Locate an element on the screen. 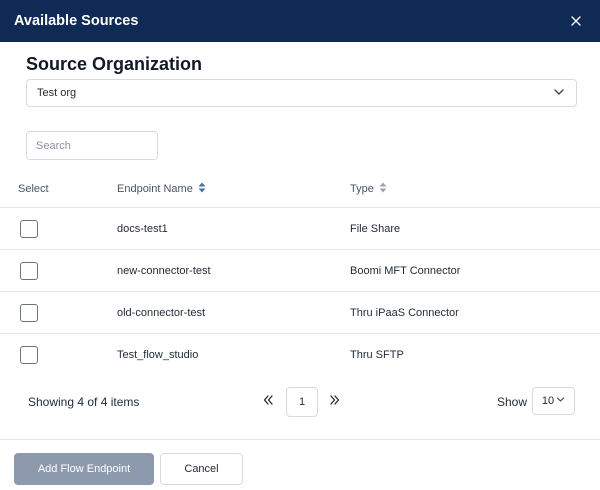 The height and width of the screenshot is (490, 600). endpoint-type-cell: File Share is located at coordinates (375, 228).